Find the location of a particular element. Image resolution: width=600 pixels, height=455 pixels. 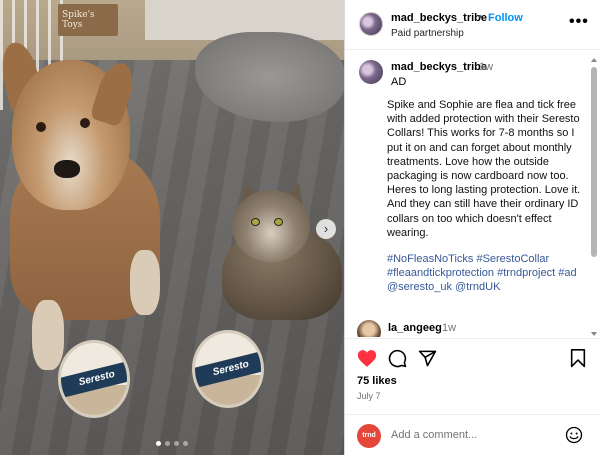

emoji-icon is located at coordinates (574, 435).